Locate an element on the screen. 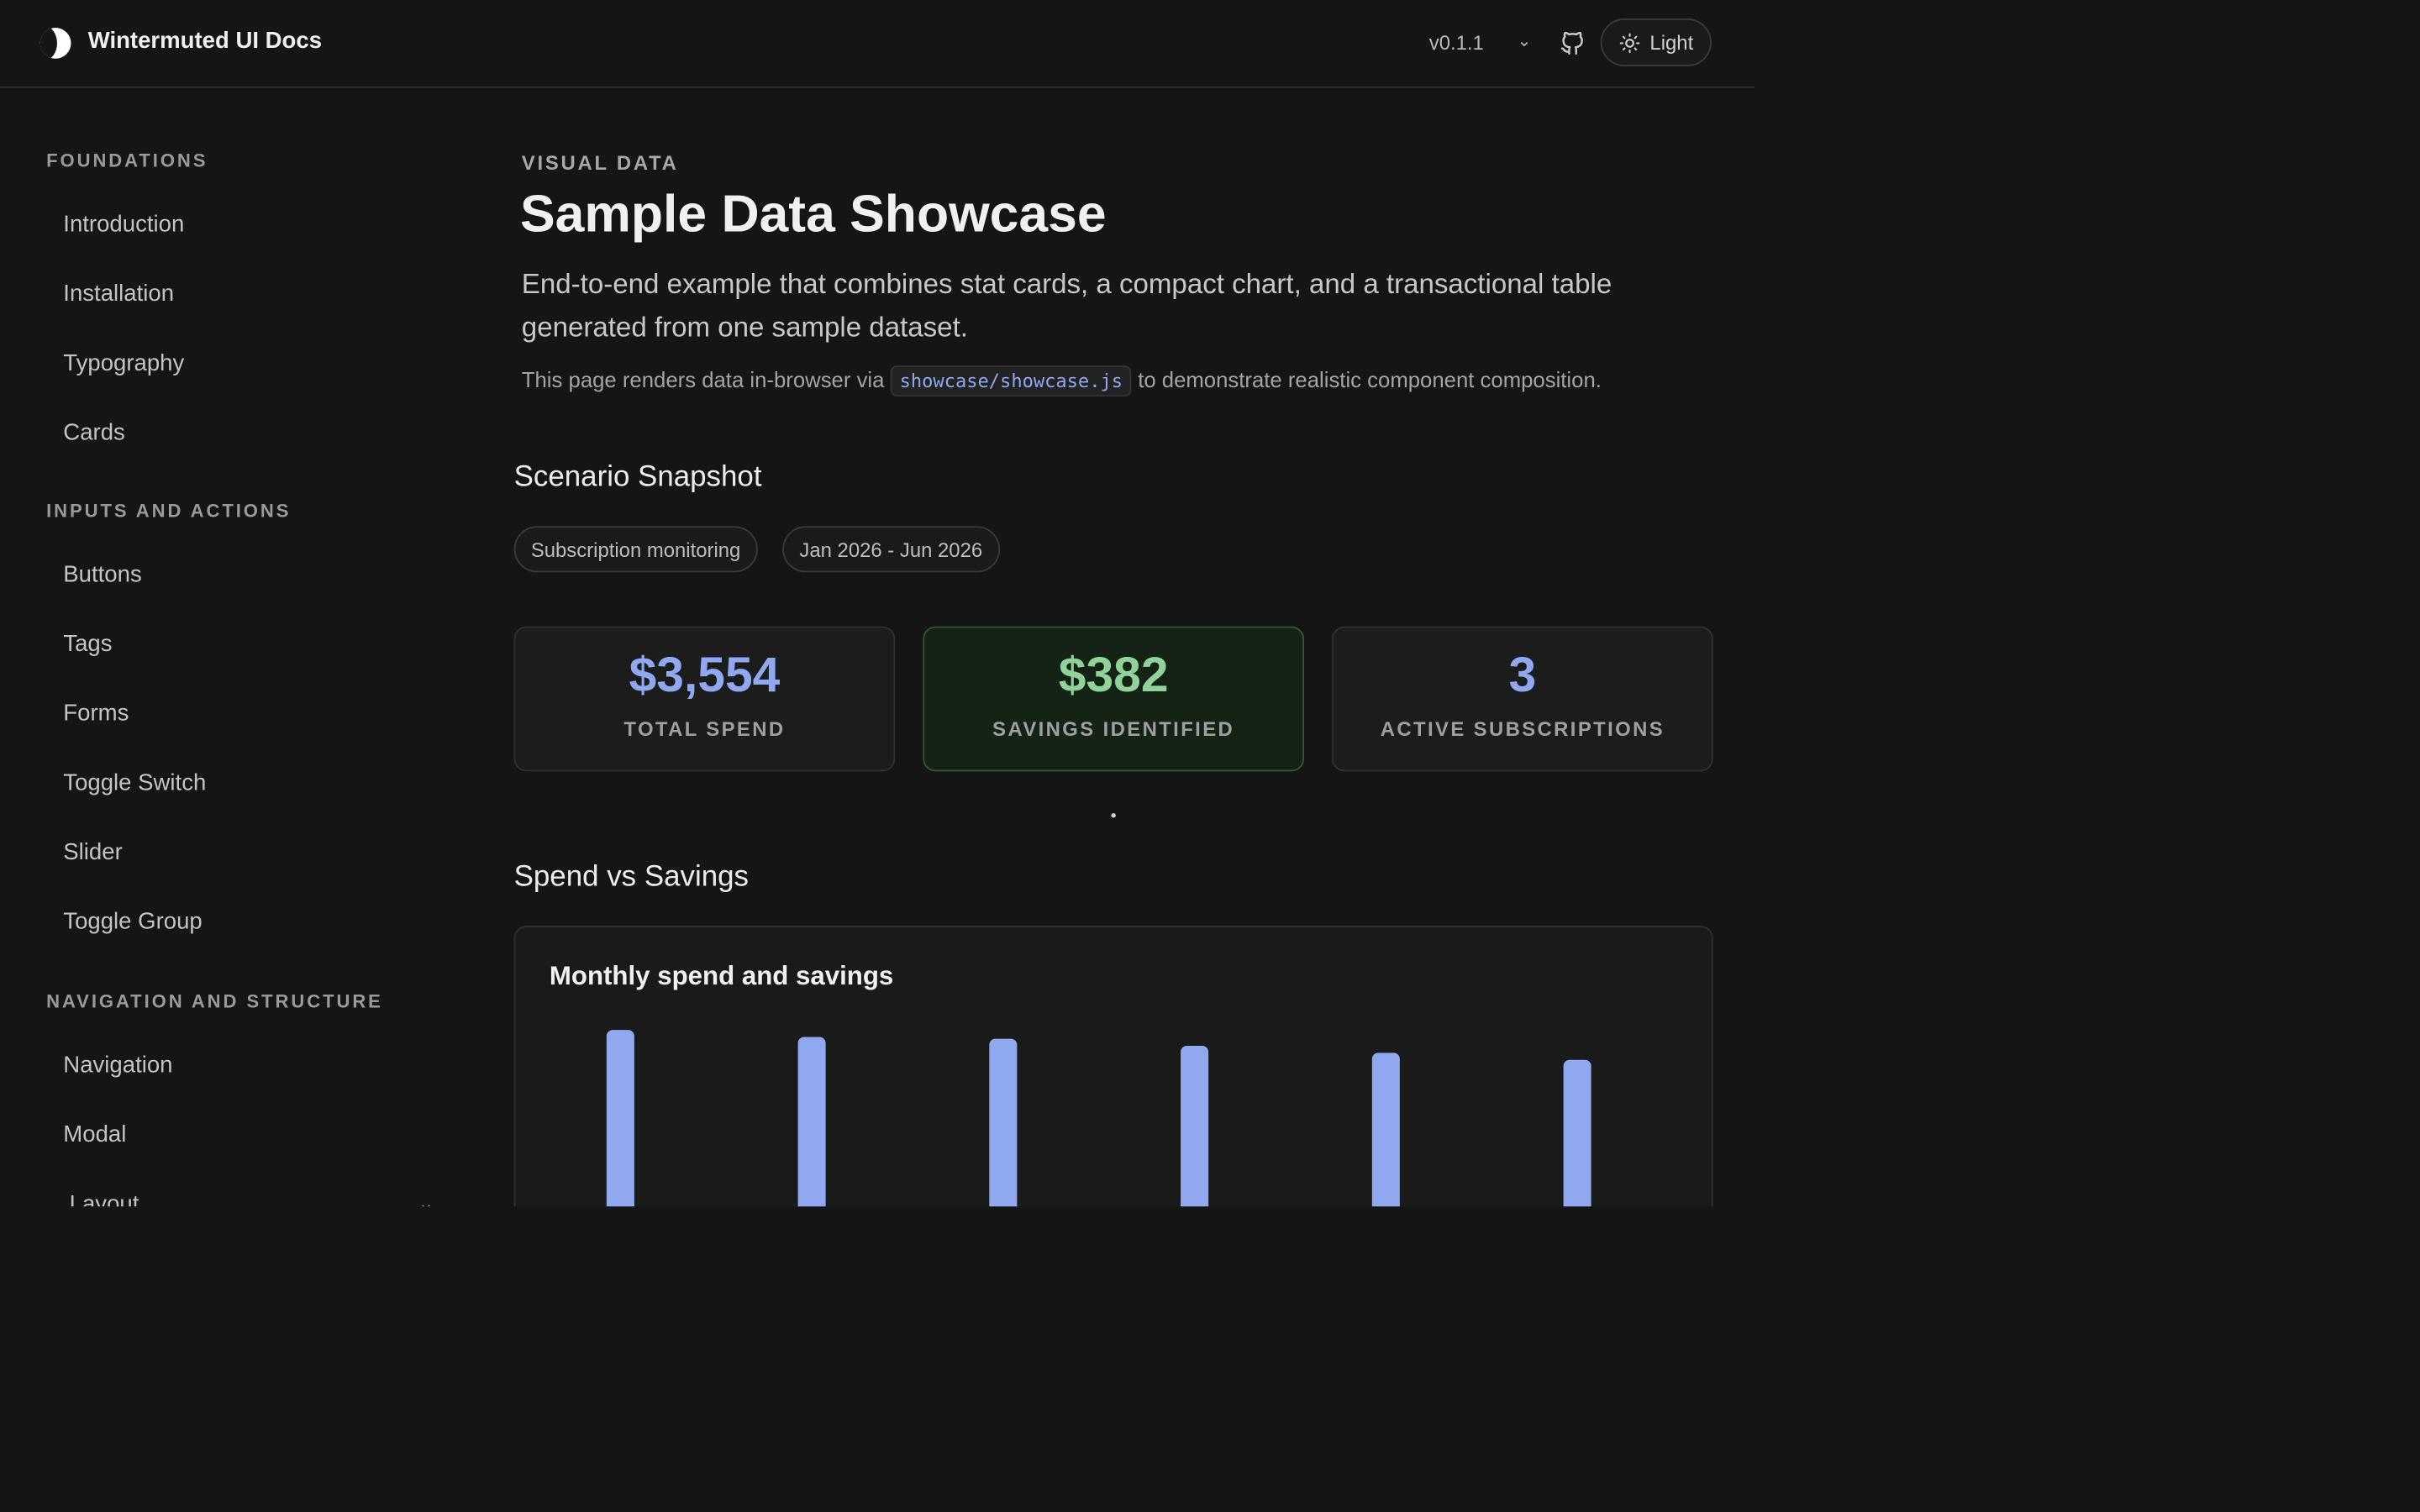 Image resolution: width=2420 pixels, height=1512 pixels. date-range-chip: Jan 2026 - Jun 2026 is located at coordinates (891, 549).